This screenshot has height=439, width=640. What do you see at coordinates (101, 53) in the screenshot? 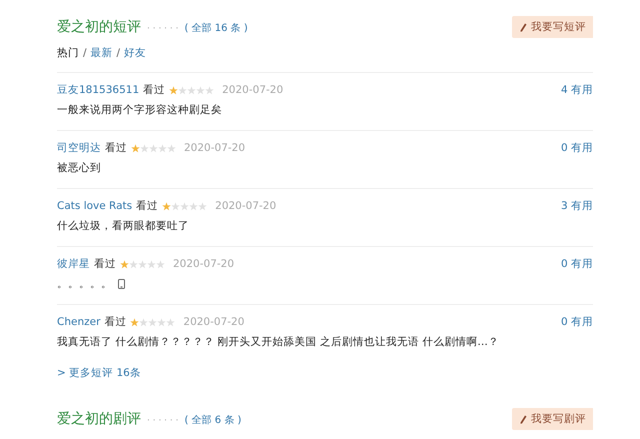
I see `sort-tab: 最新` at bounding box center [101, 53].